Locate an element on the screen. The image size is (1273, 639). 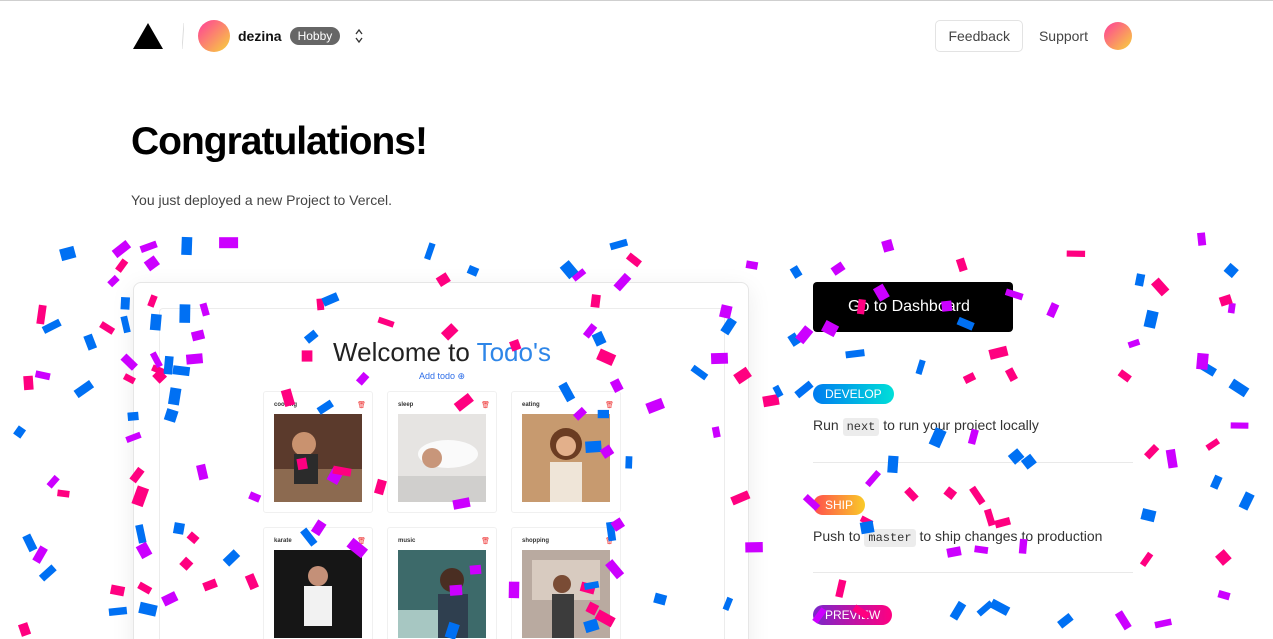
top-header: dezina Hobby Feedback Support is located at coordinates (632, 36).